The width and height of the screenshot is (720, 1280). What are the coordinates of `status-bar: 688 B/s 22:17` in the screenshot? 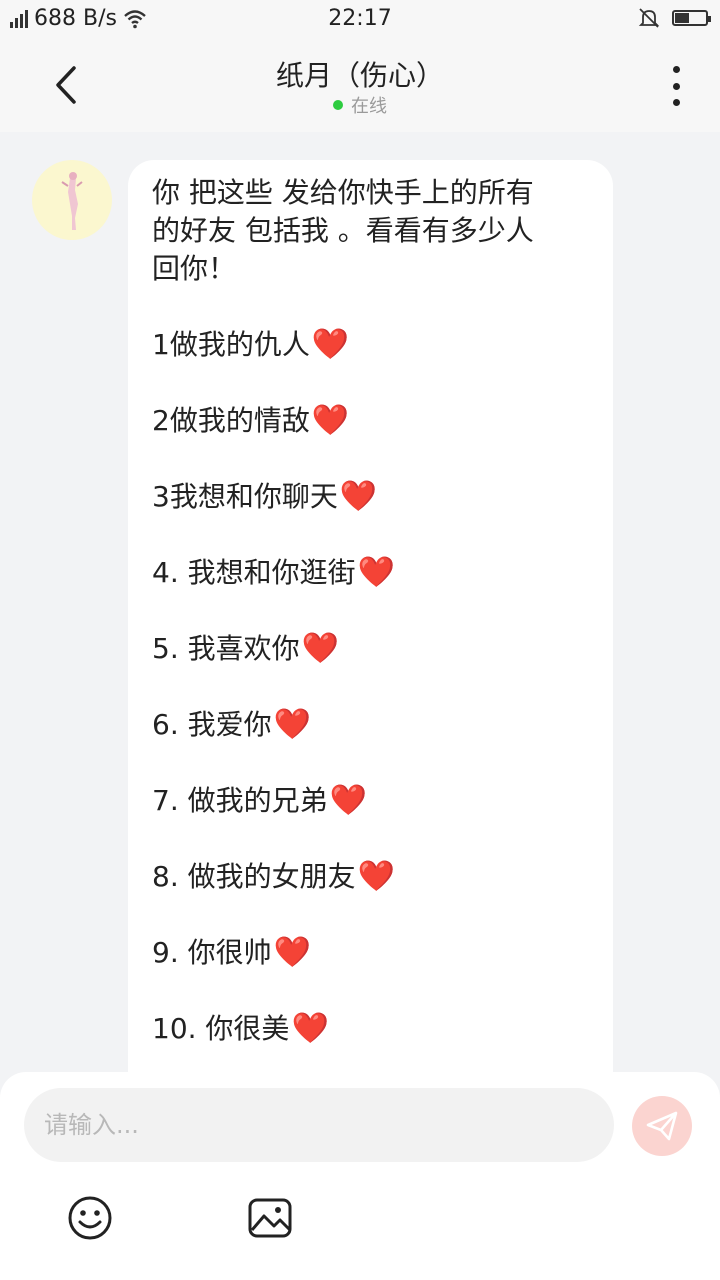 It's located at (360, 19).